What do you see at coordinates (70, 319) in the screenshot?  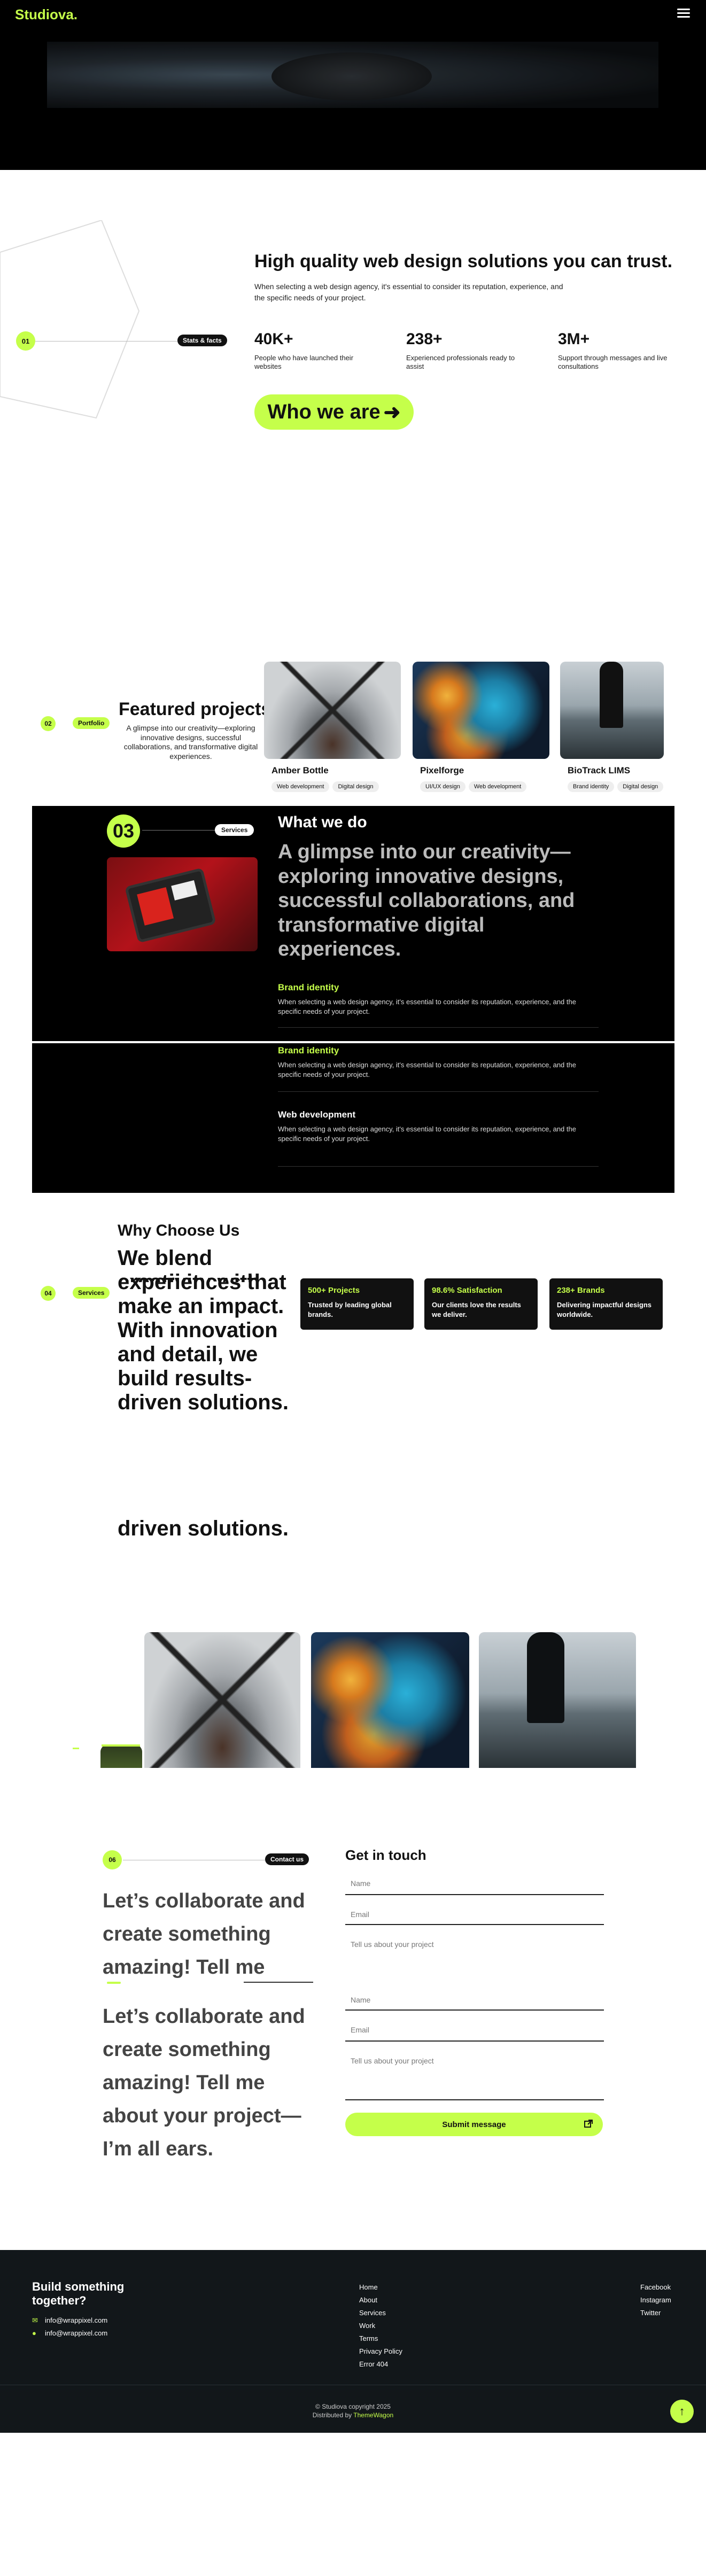 I see `pentagon-outline` at bounding box center [70, 319].